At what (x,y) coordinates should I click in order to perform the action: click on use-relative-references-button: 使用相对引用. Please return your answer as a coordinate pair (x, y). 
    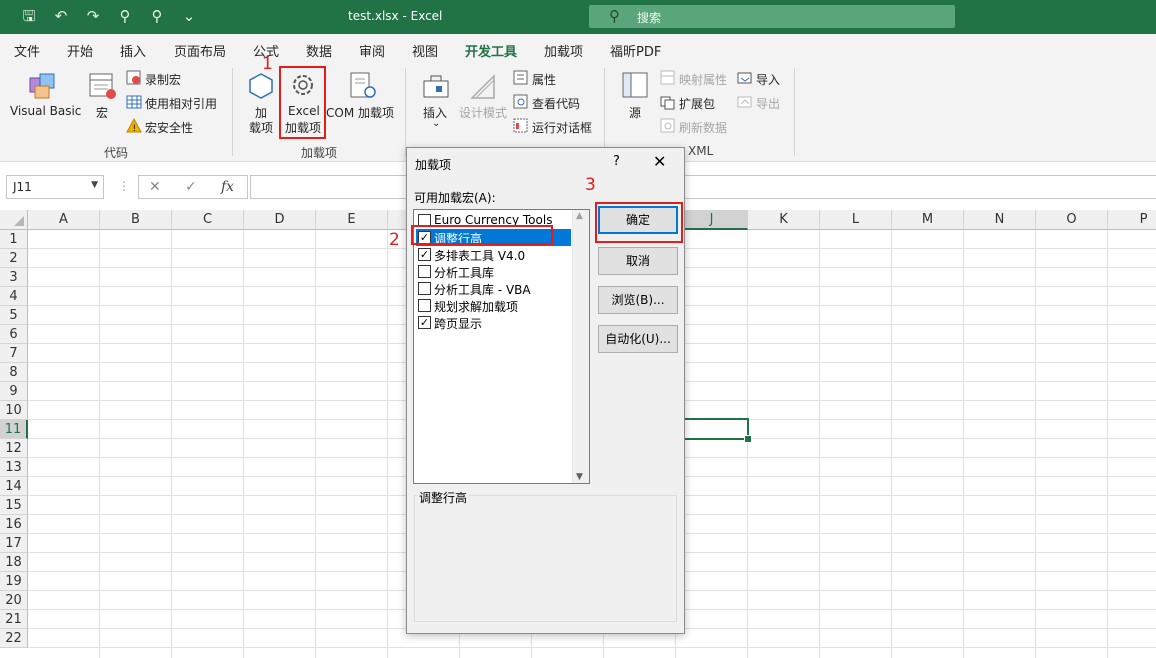
    Looking at the image, I should click on (181, 103).